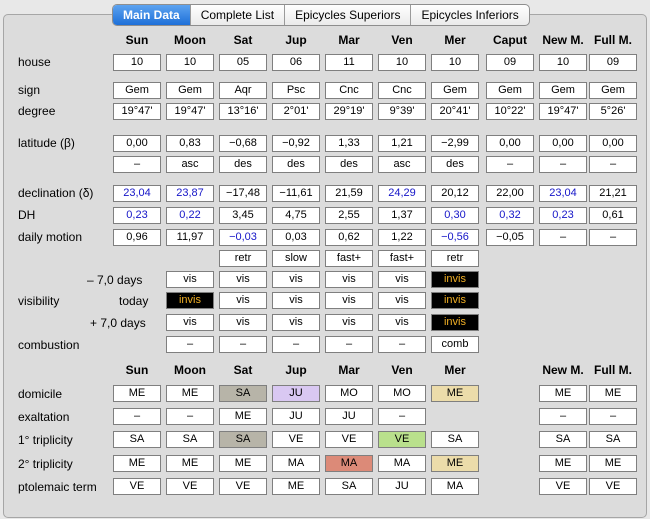 The image size is (650, 519). I want to click on degree-cell: 20°41', so click(455, 111).